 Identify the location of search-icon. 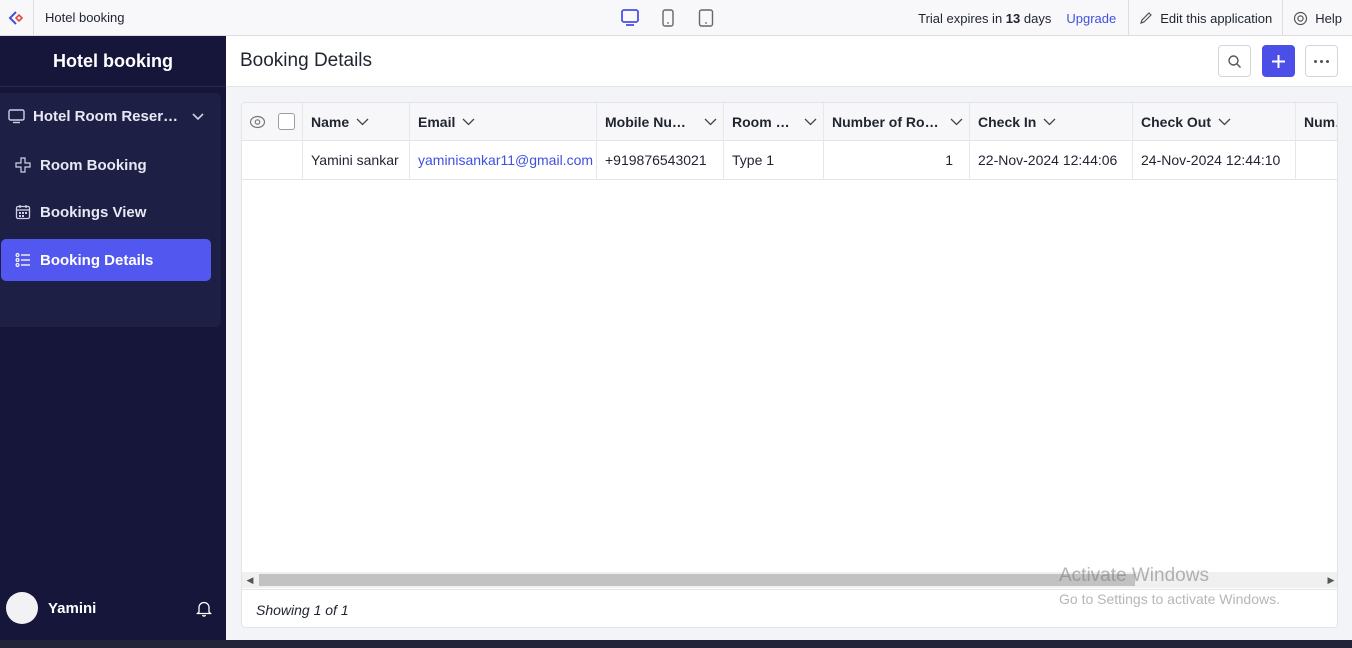
(1234, 61).